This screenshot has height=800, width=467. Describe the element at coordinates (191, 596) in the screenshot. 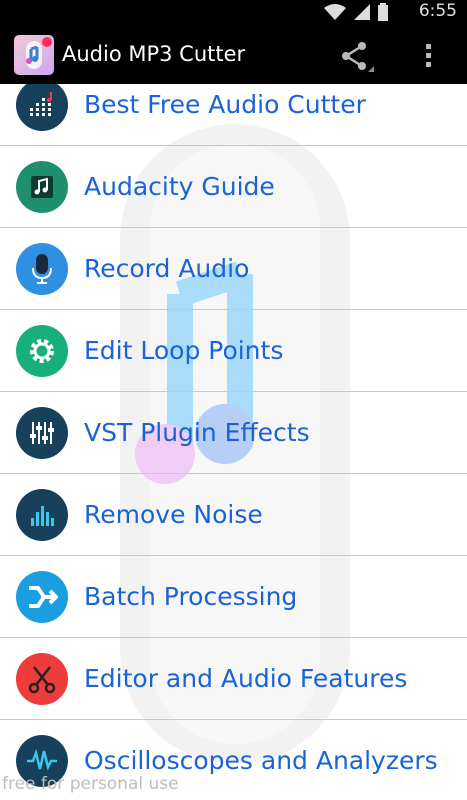

I see `list-item-label: Batch Processing` at that location.